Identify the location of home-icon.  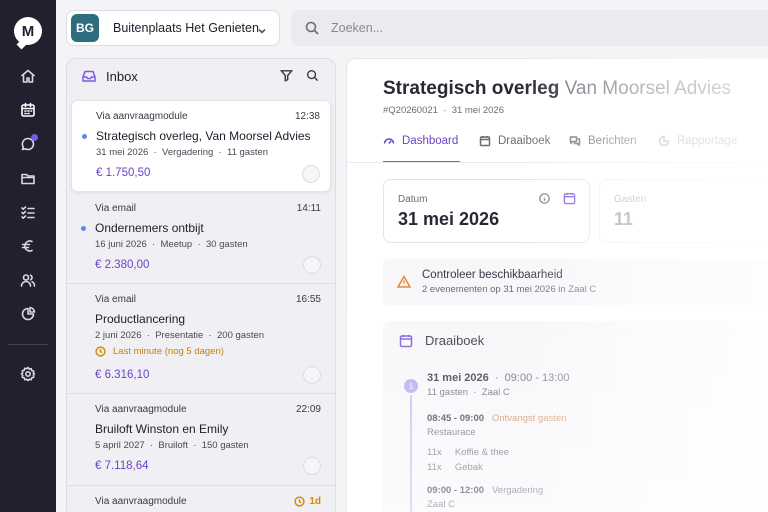
(28, 76).